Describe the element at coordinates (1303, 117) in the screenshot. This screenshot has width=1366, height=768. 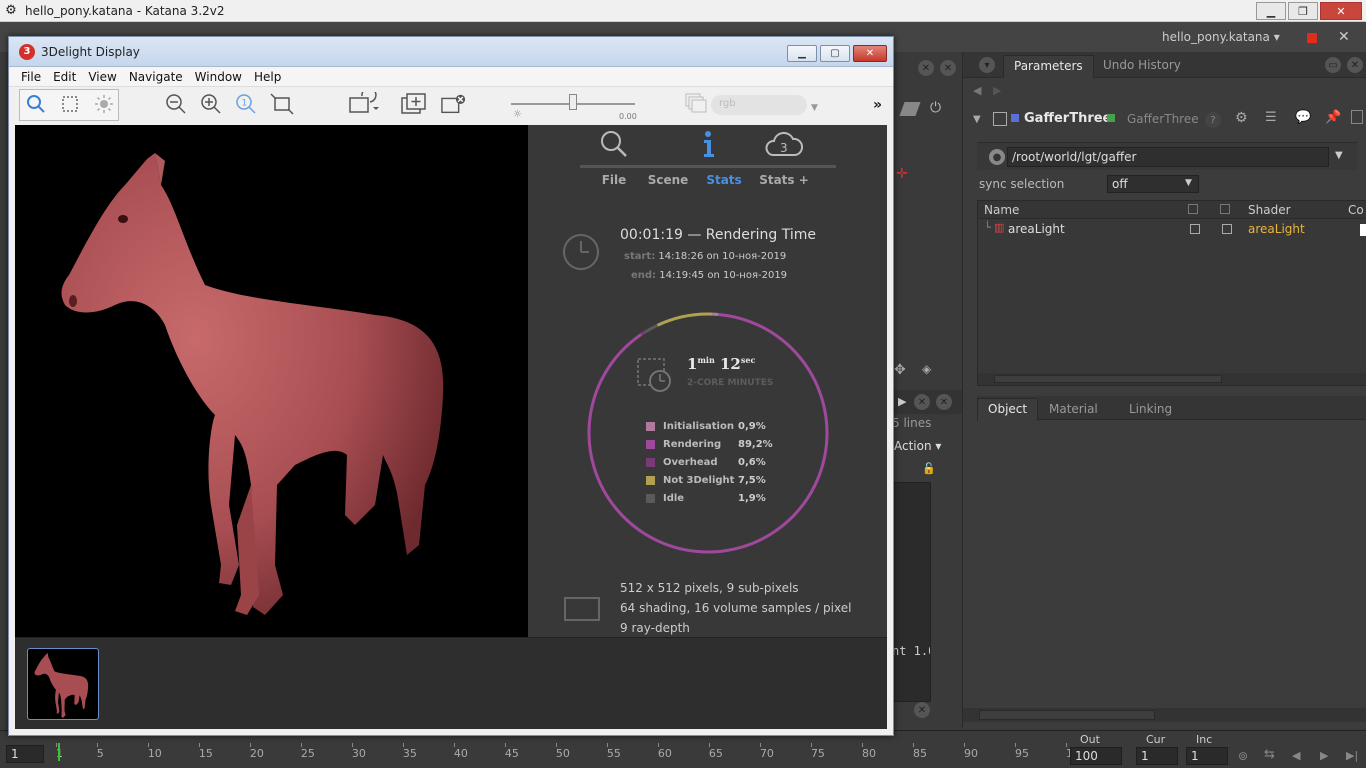
I see `comment-icon: 💬` at that location.